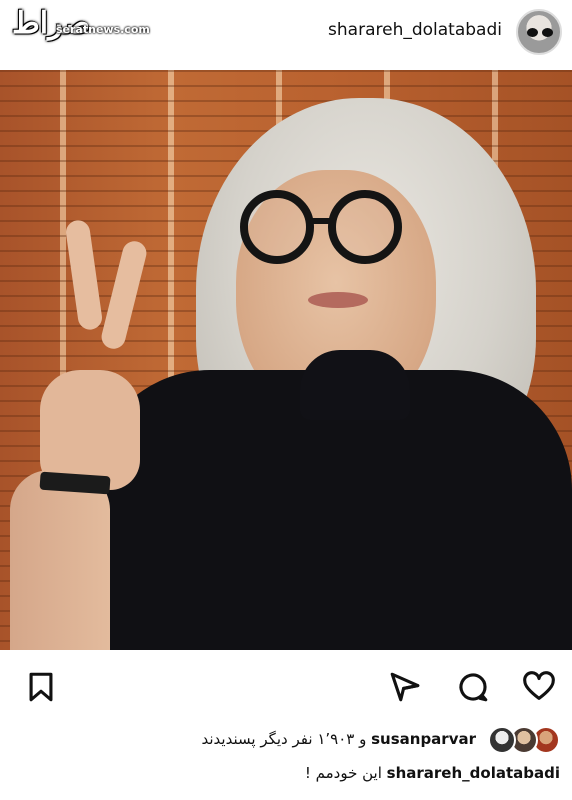  I want to click on caption-username: sharareh_dolatabadi, so click(473, 773).